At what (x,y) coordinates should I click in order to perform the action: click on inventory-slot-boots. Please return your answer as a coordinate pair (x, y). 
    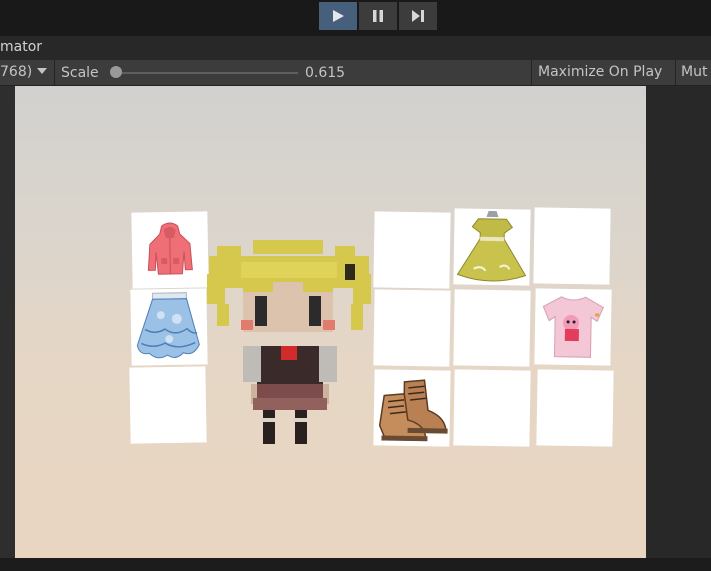
    Looking at the image, I should click on (412, 408).